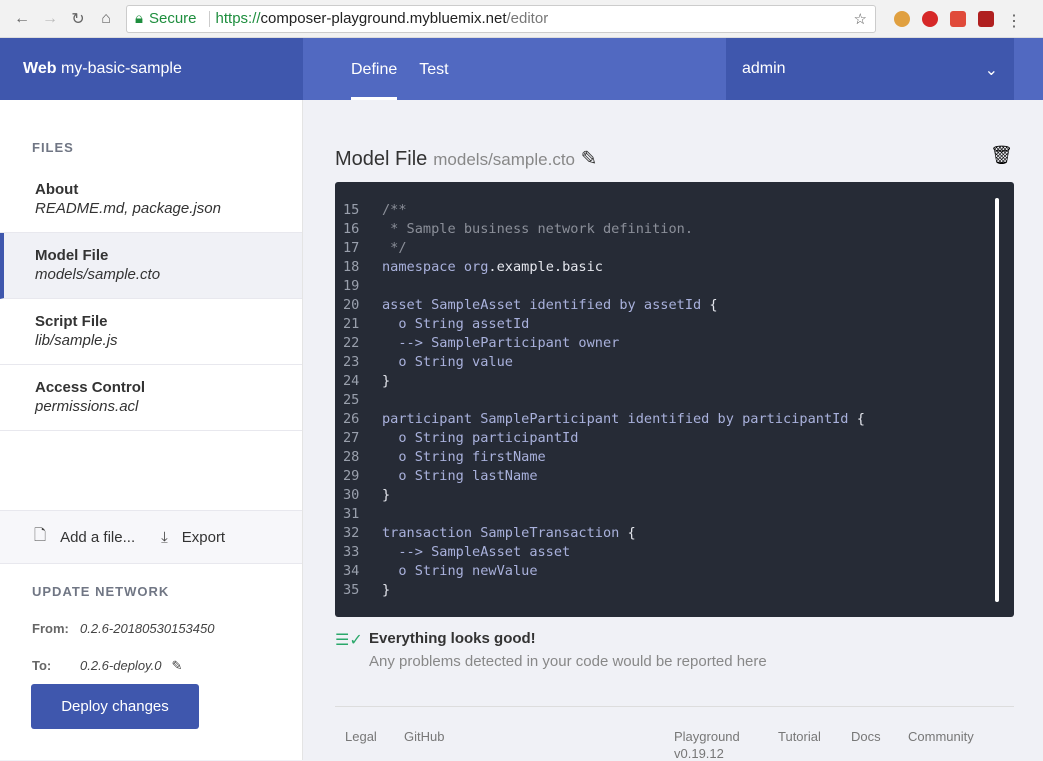 Image resolution: width=1043 pixels, height=761 pixels. What do you see at coordinates (866, 736) in the screenshot?
I see `docs-link: Docs` at bounding box center [866, 736].